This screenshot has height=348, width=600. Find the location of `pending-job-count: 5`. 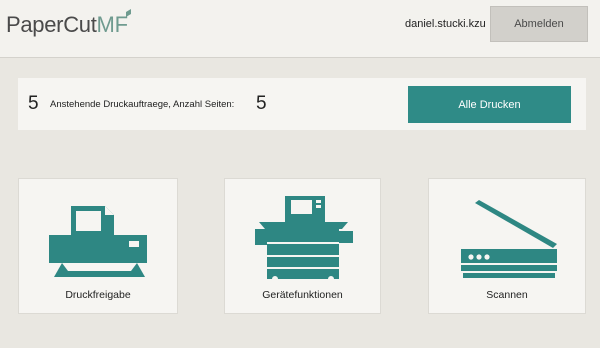

pending-job-count: 5 is located at coordinates (33, 103).